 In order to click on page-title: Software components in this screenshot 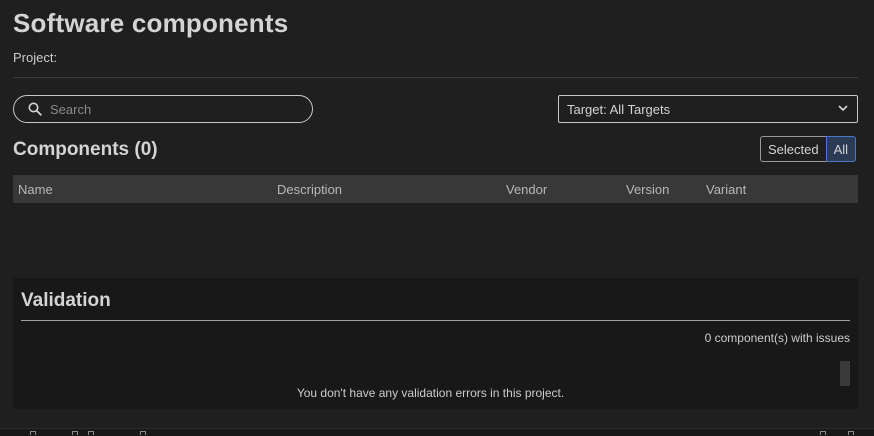, I will do `click(151, 23)`.